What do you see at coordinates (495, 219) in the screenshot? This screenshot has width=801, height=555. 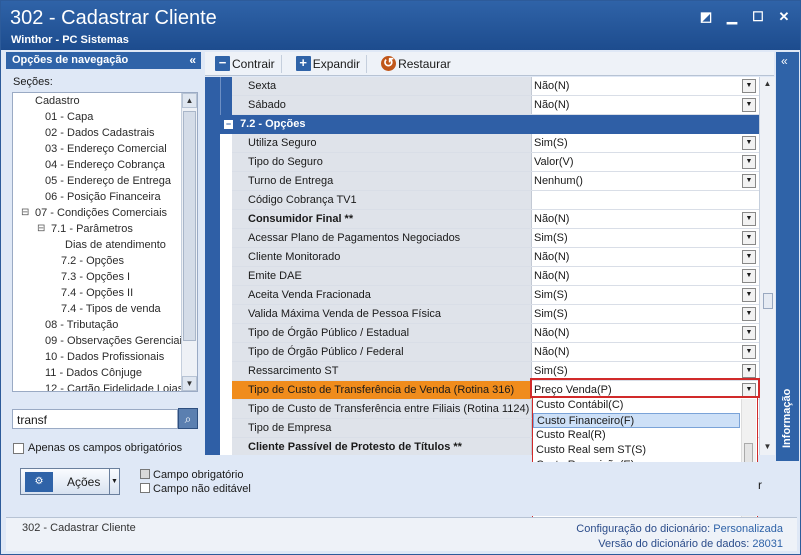 I see `grid-row: Consumidor Final ** Não(N) ▼` at bounding box center [495, 219].